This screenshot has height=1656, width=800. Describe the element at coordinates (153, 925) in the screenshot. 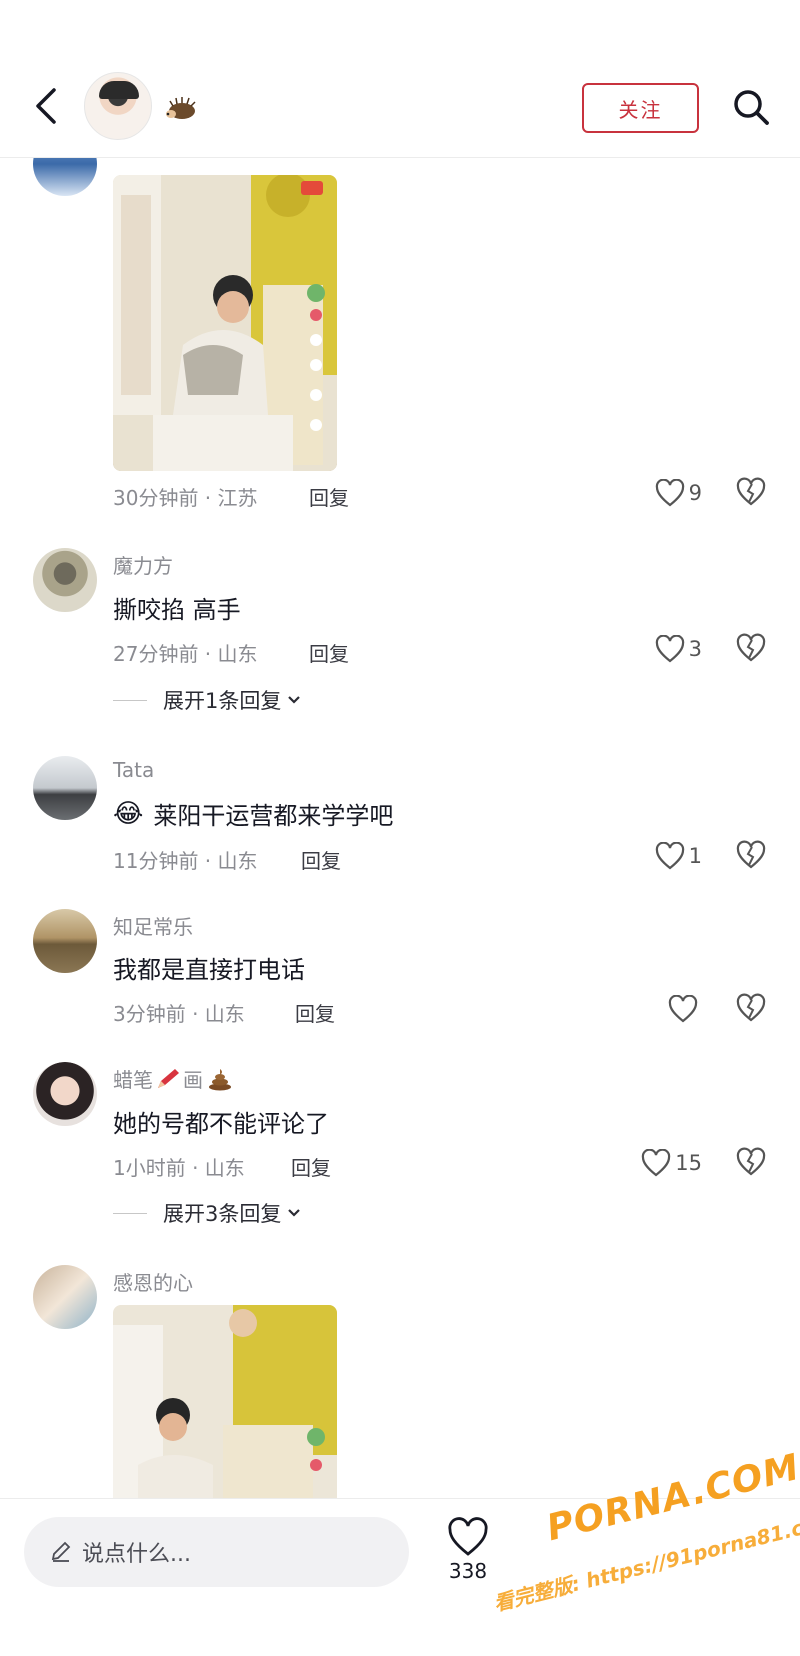

I see `commenter-name: 知足常乐` at that location.